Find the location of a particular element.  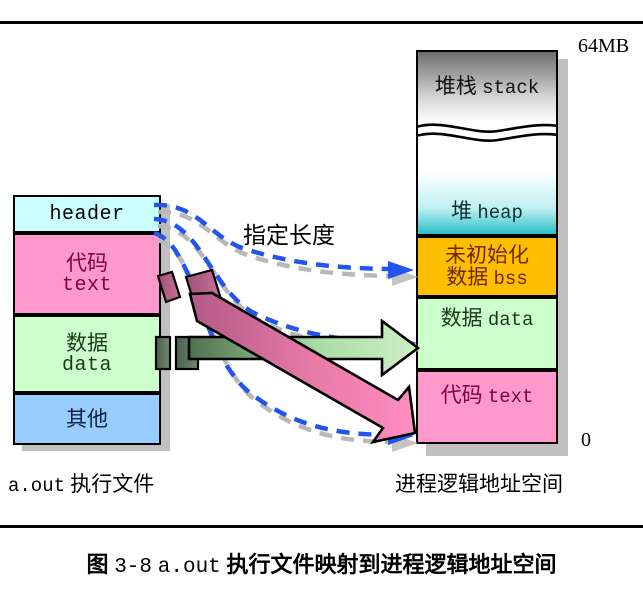

figure-caption-text: 执行文件映射到进程逻辑地址空间 is located at coordinates (391, 564).